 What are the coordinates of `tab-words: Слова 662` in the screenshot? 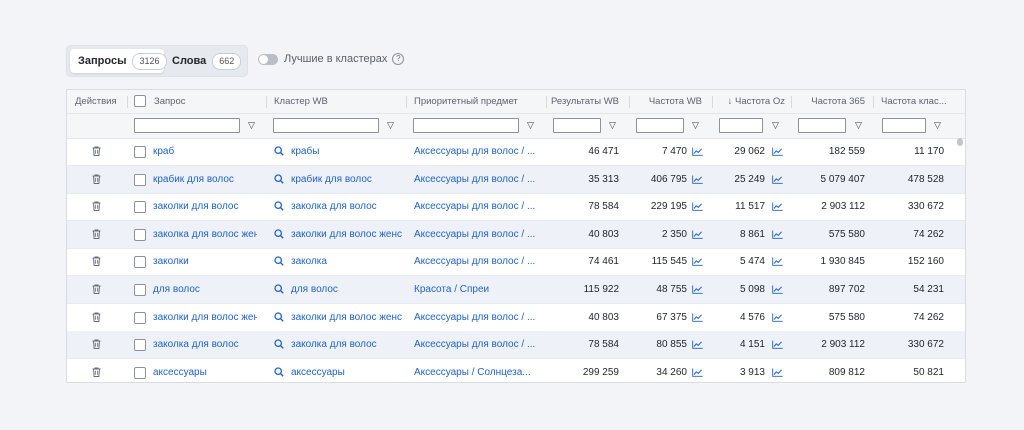 It's located at (207, 61).